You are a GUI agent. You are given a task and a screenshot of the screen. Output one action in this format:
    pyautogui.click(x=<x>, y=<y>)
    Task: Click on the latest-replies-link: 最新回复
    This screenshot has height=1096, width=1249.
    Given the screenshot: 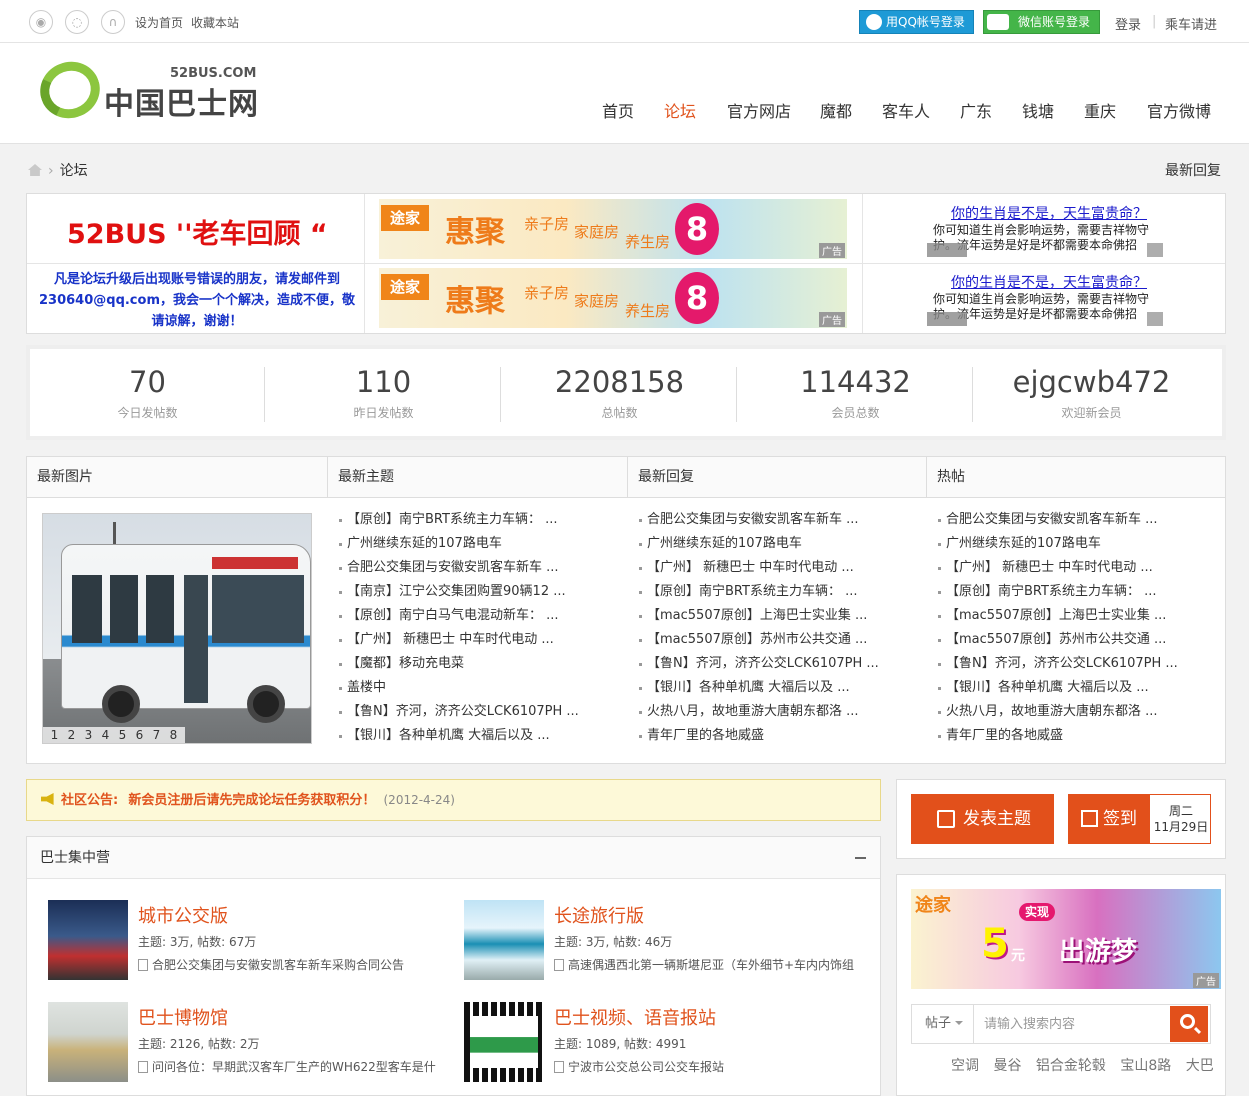 What is the action you would take?
    pyautogui.click(x=1193, y=170)
    